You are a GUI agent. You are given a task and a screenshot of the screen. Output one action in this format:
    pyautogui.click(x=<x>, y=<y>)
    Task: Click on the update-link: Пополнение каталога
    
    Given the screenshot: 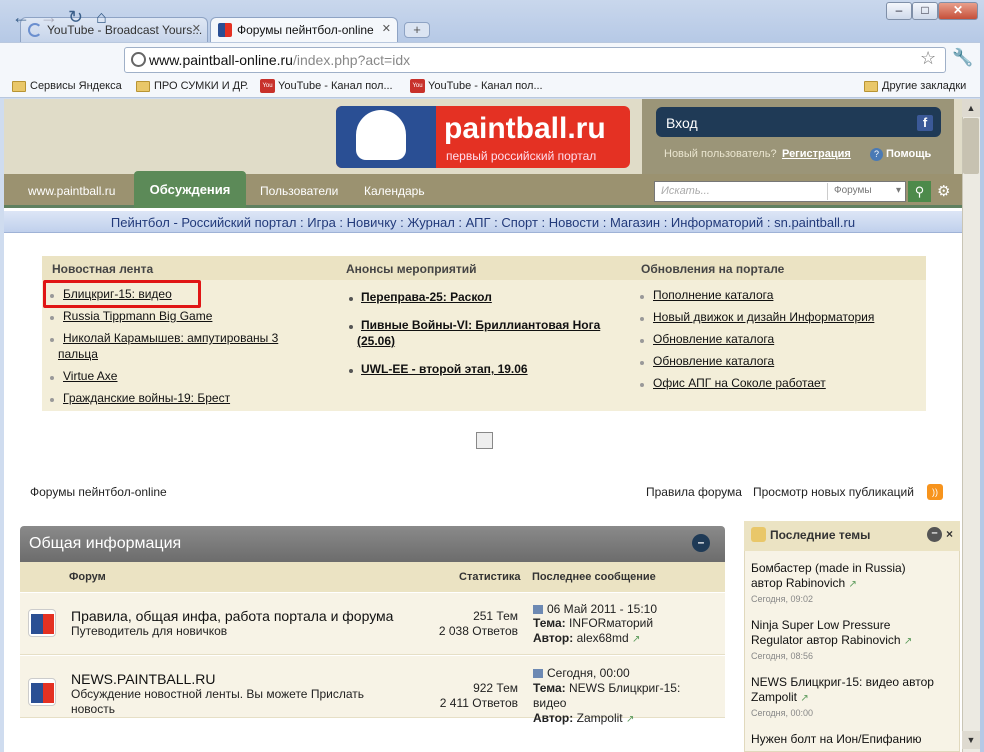 What is the action you would take?
    pyautogui.click(x=713, y=295)
    